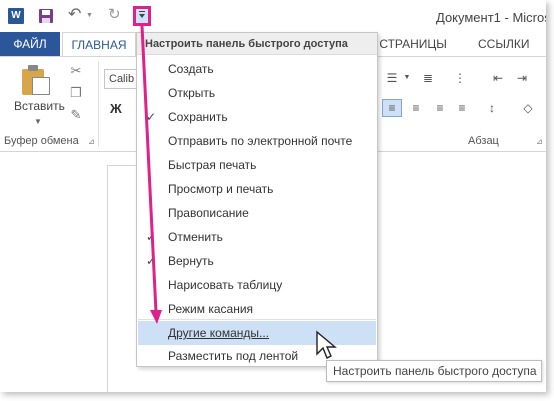 Image resolution: width=554 pixels, height=401 pixels. I want to click on tab-file: ФАЙЛ, so click(30, 44).